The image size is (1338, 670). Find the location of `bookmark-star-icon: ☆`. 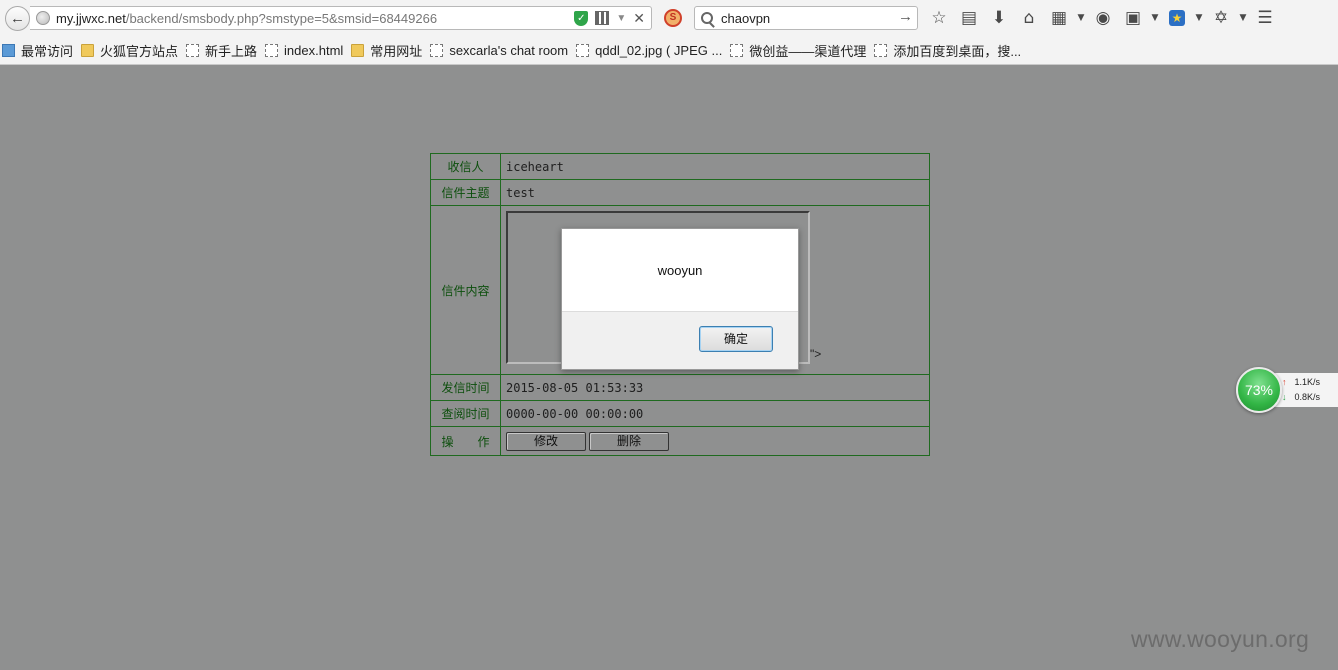

bookmark-star-icon: ☆ is located at coordinates (939, 18).